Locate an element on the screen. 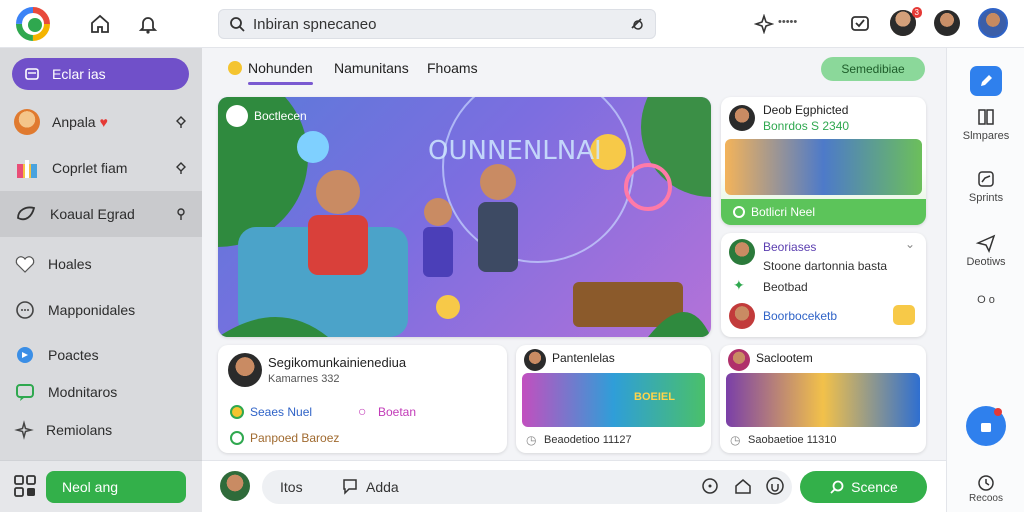 Image resolution: width=1024 pixels, height=512 pixels. notification-avatar: 3 is located at coordinates (906, 21).